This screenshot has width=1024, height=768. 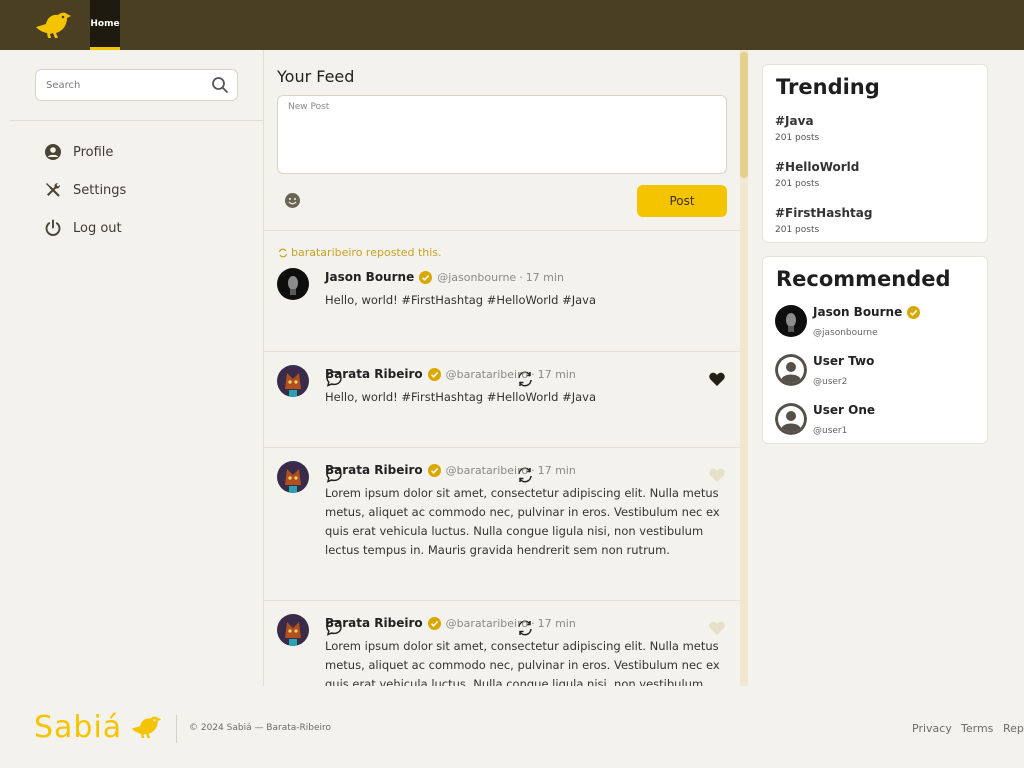 I want to click on sidebar-item-label: Log out, so click(x=97, y=228).